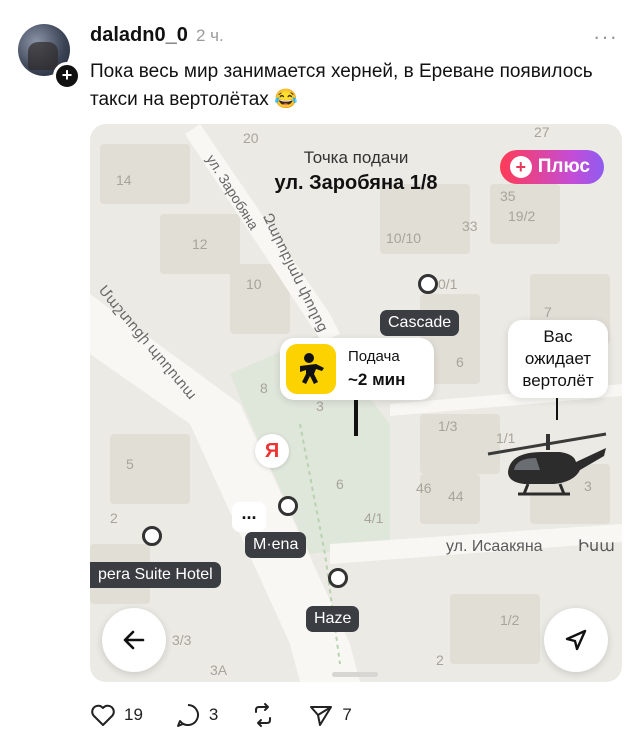  I want to click on back-button, so click(134, 640).